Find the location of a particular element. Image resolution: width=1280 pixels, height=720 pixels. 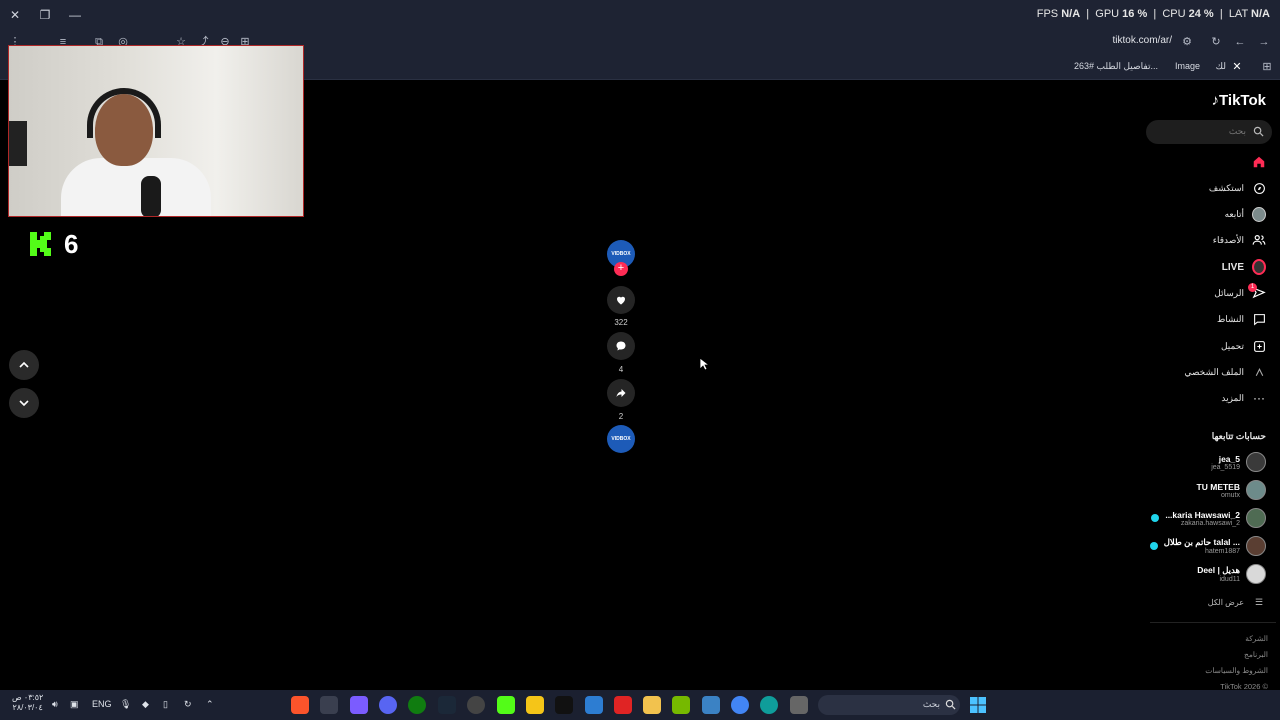

footer-program: البرنامج is located at coordinates (1256, 654).